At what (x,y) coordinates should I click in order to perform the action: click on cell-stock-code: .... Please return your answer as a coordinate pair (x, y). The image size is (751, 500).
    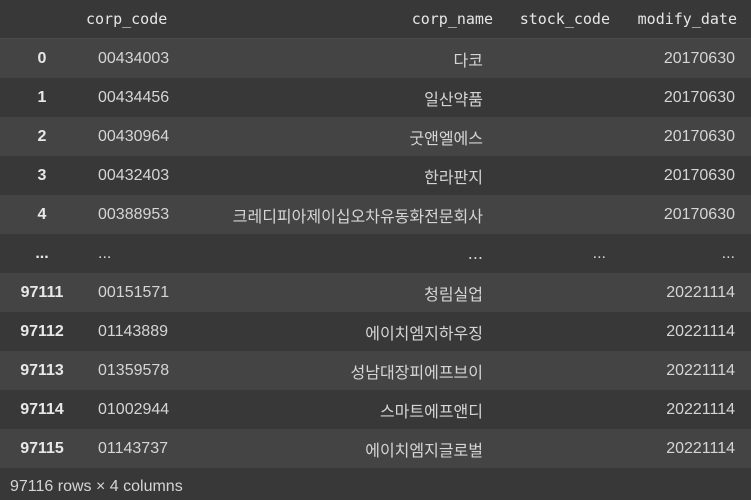
    Looking at the image, I should click on (557, 253).